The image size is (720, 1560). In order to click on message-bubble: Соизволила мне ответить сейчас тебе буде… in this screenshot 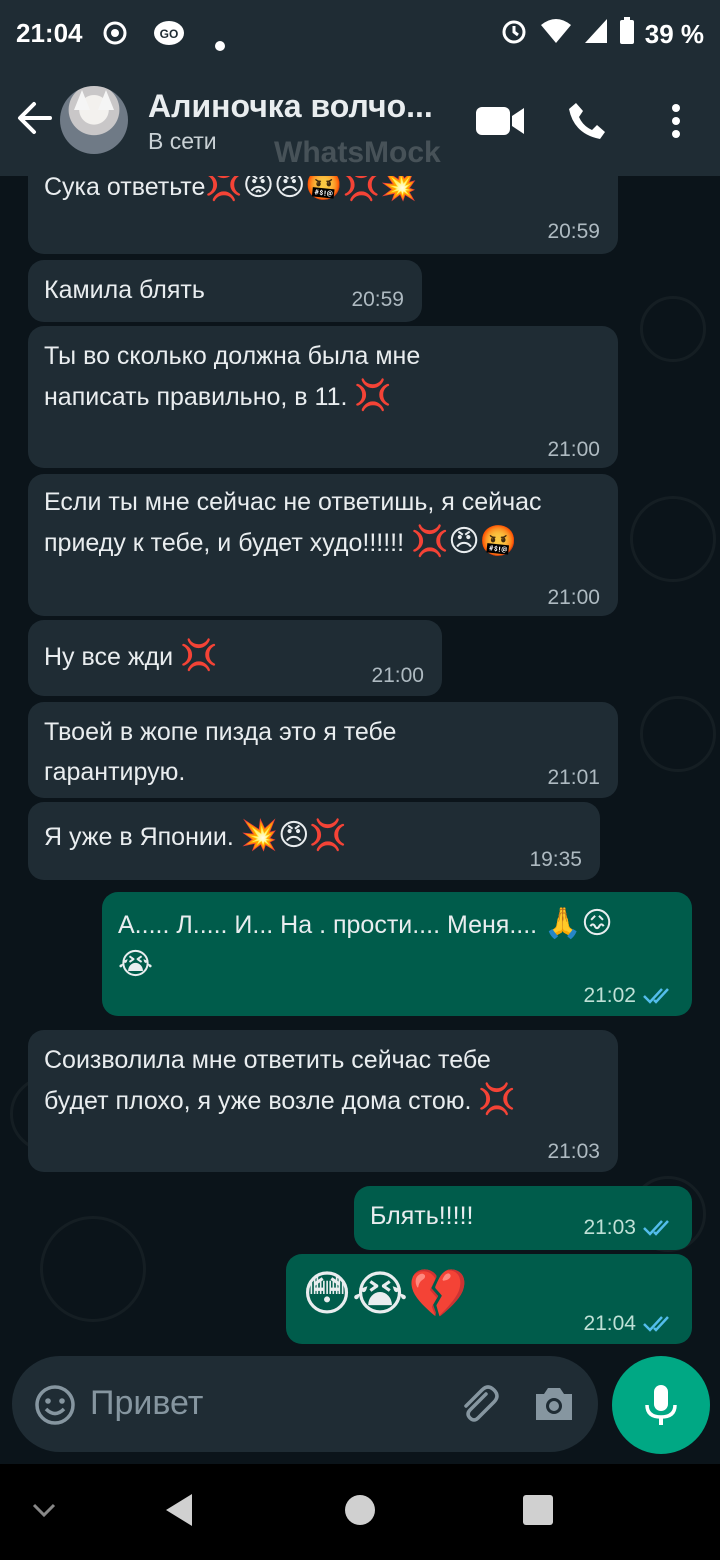, I will do `click(323, 1101)`.